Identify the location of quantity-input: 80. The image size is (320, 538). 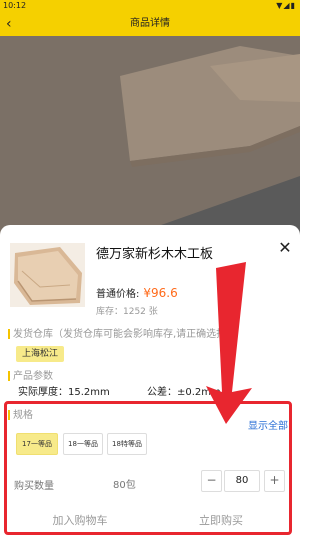
(242, 481).